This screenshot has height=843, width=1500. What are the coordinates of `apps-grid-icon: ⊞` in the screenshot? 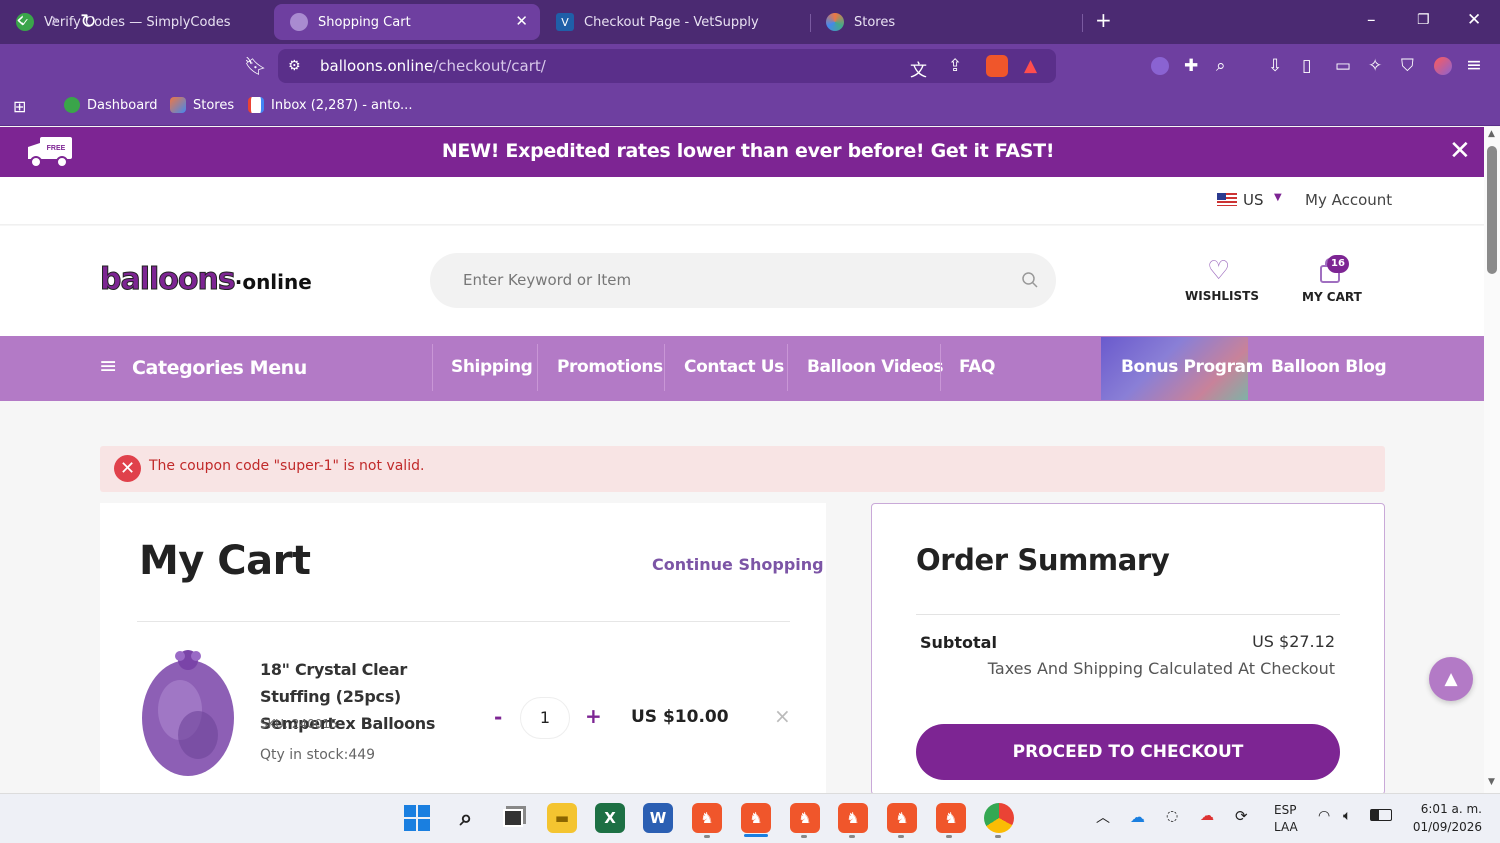 It's located at (19, 106).